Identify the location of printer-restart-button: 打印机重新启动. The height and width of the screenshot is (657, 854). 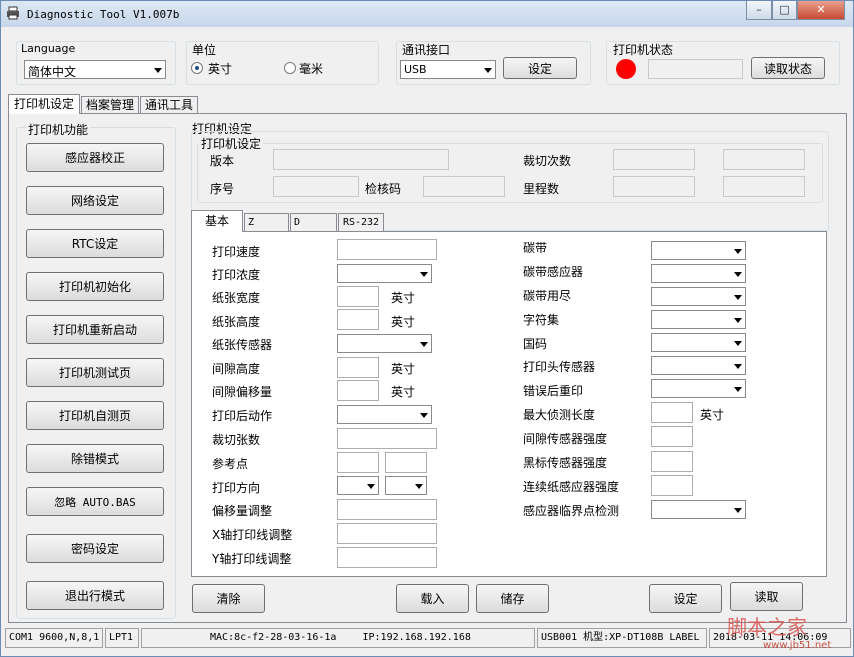
(95, 329).